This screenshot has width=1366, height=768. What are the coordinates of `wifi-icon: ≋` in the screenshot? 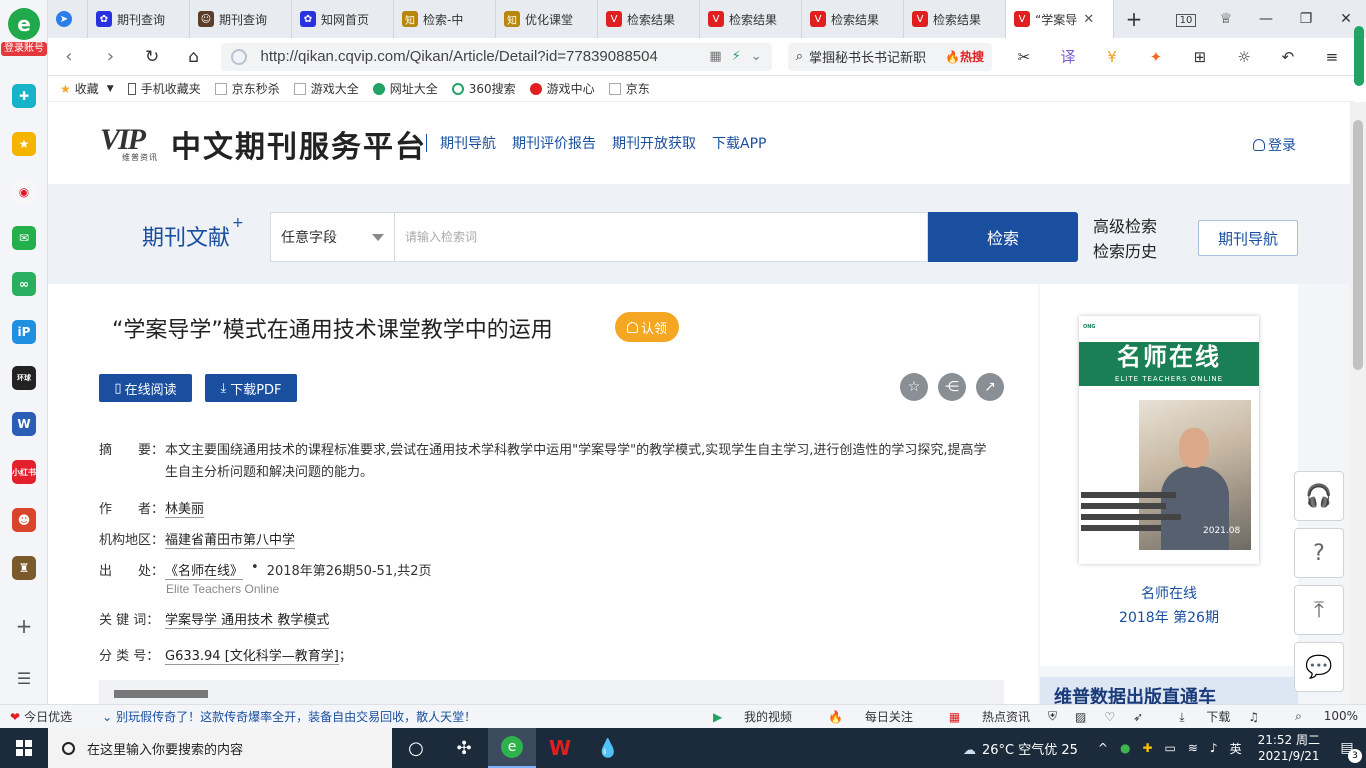 It's located at (1193, 748).